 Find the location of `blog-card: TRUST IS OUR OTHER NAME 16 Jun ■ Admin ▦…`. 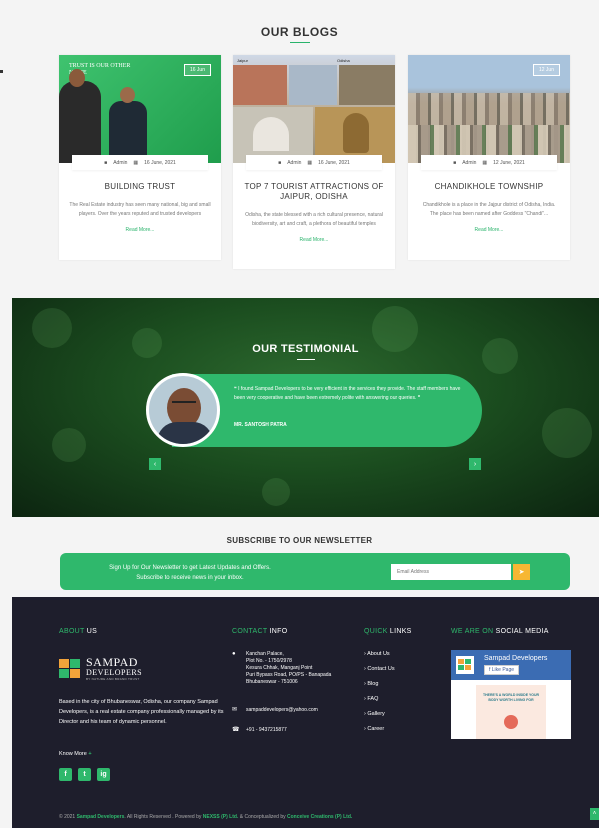

blog-card: TRUST IS OUR OTHER NAME 16 Jun ■ Admin ▦… is located at coordinates (140, 157).